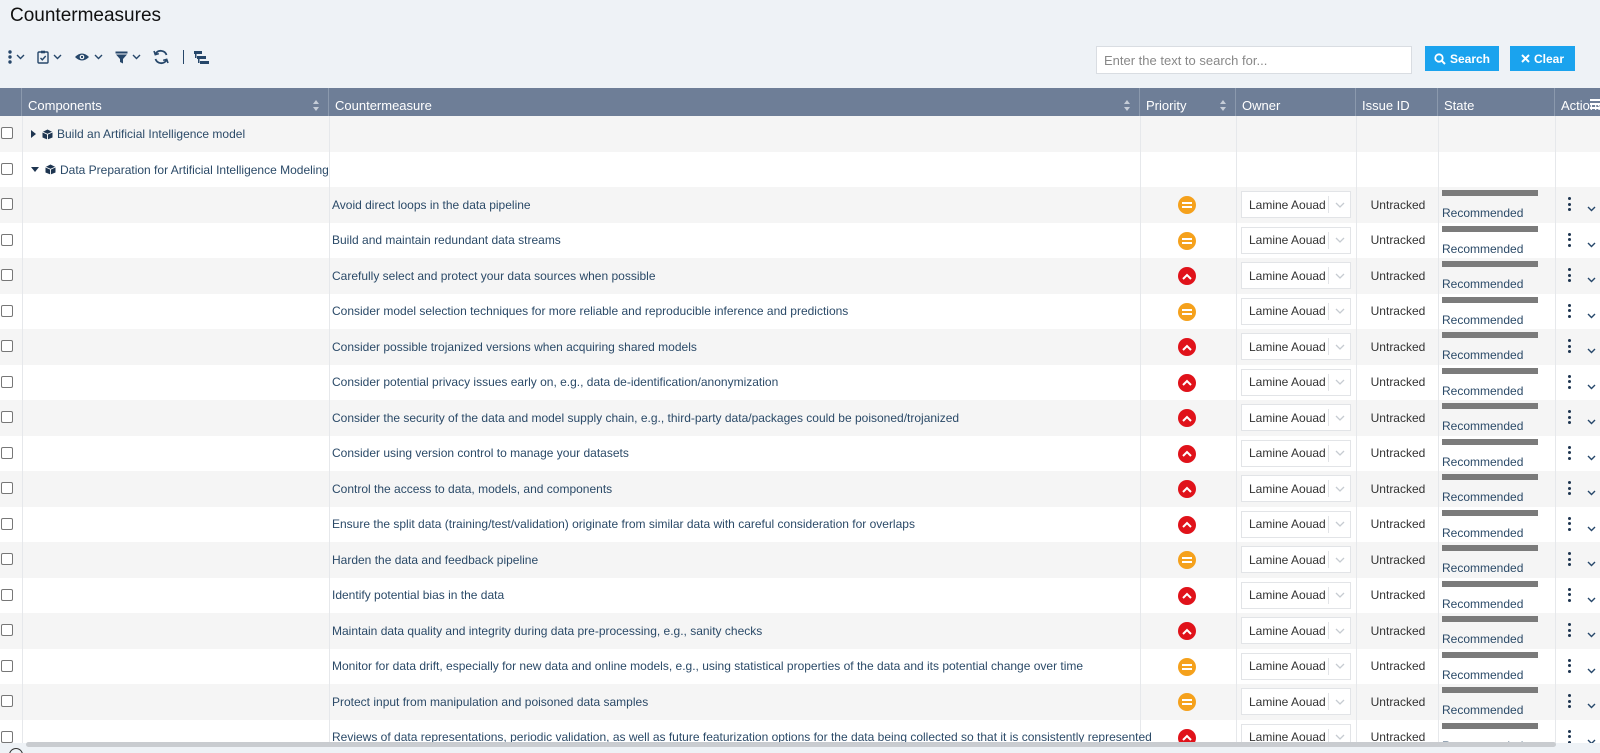 This screenshot has width=1600, height=753. Describe the element at coordinates (138, 134) in the screenshot. I see `group-toggle: Build an Artificial Intelligence model` at that location.